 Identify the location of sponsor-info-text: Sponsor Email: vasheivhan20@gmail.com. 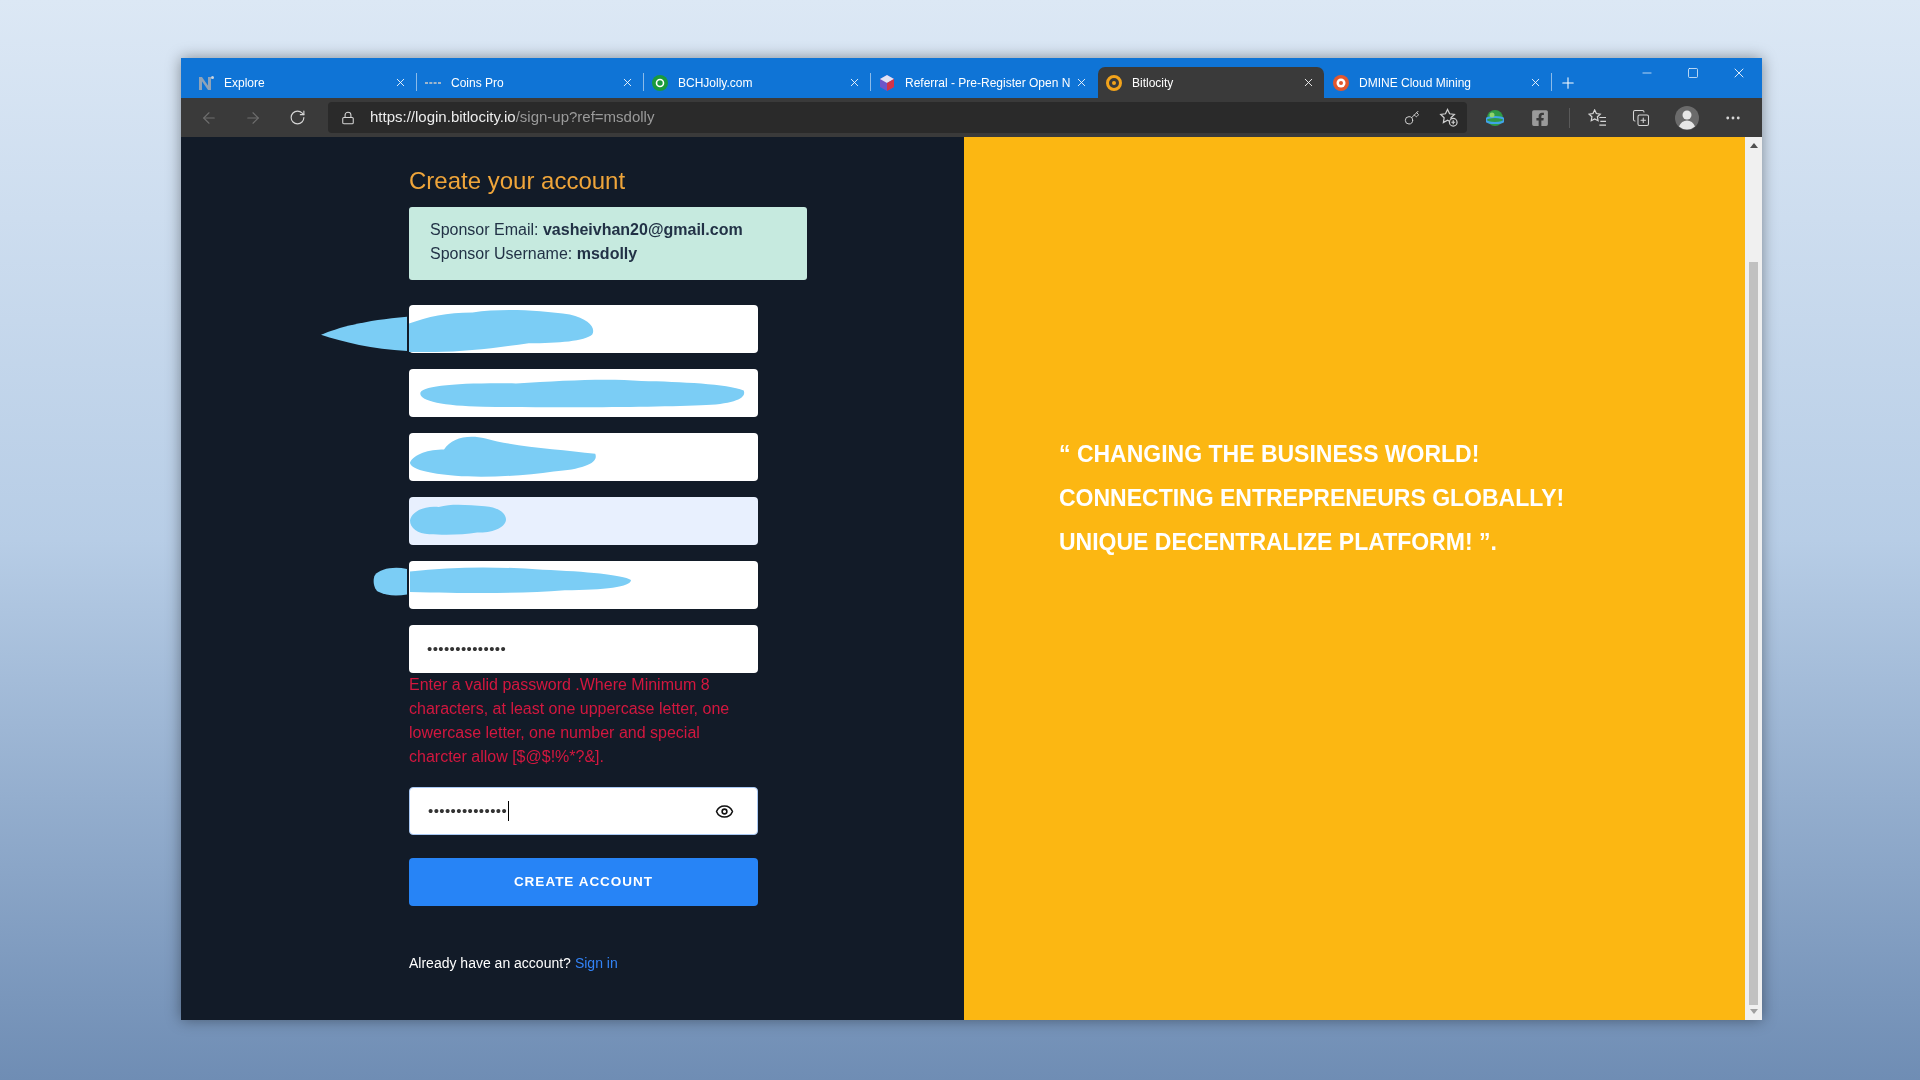
(586, 230).